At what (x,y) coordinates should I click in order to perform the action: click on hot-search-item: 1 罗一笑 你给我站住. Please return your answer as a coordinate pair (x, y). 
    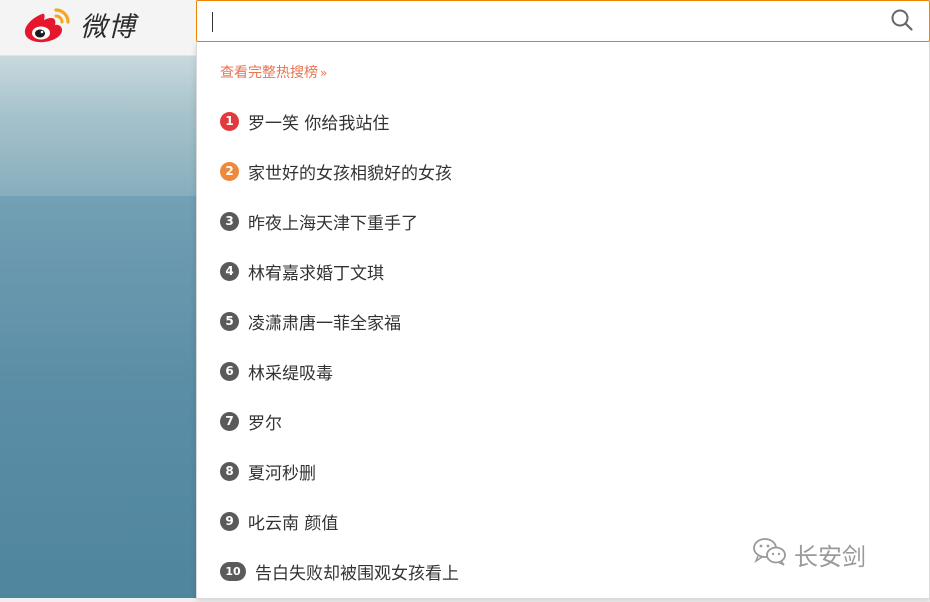
    Looking at the image, I should click on (563, 121).